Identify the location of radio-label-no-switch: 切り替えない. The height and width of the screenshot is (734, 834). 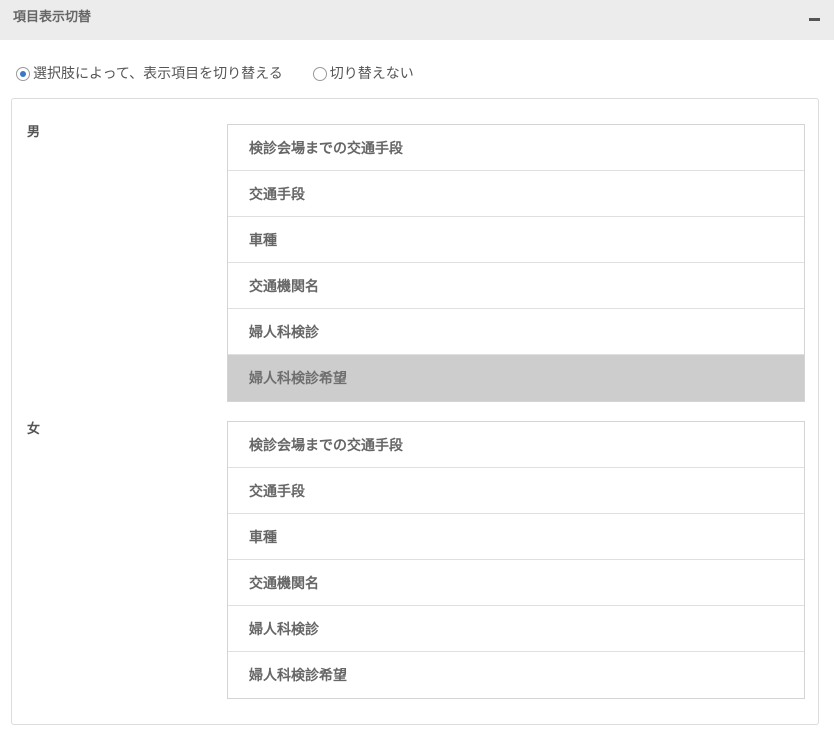
(371, 74).